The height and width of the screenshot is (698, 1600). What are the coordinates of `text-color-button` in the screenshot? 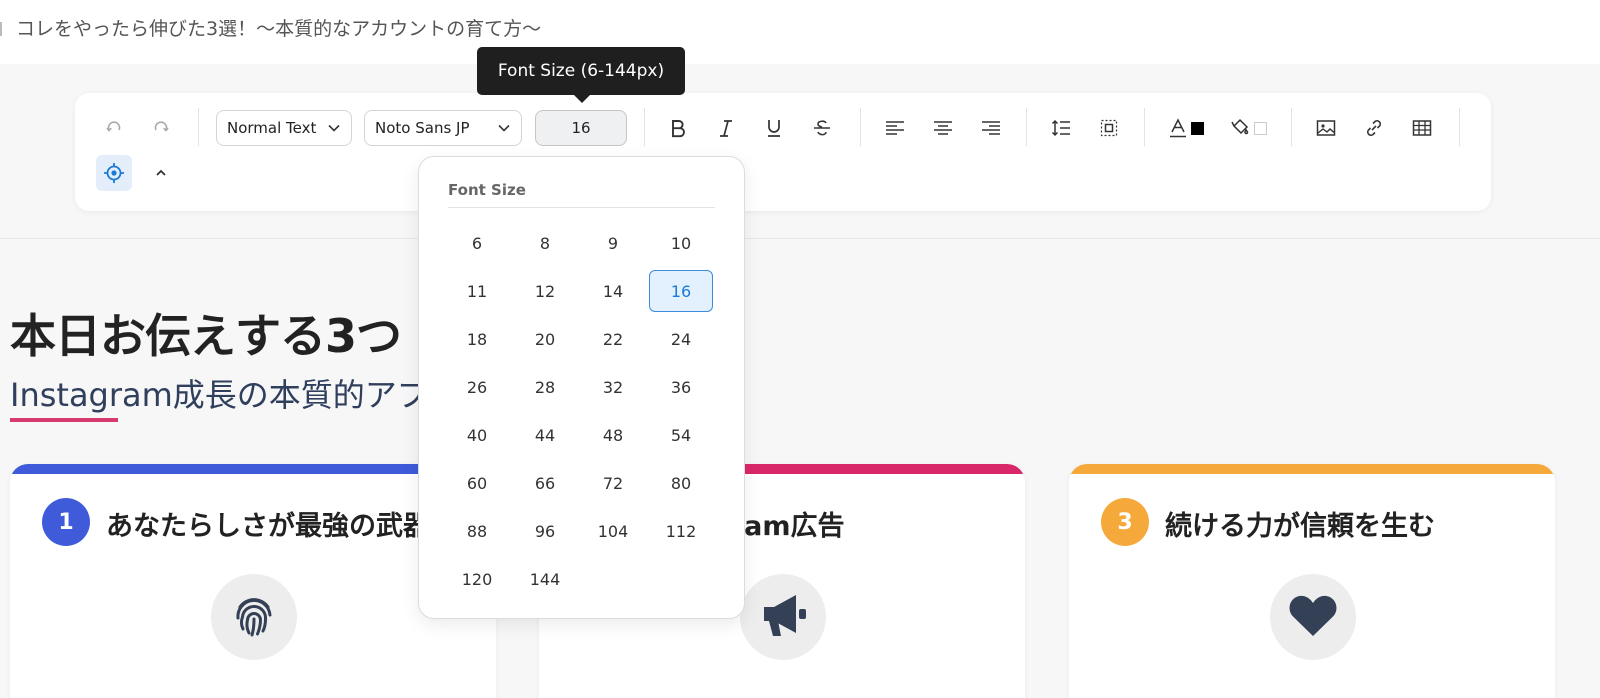 It's located at (1186, 128).